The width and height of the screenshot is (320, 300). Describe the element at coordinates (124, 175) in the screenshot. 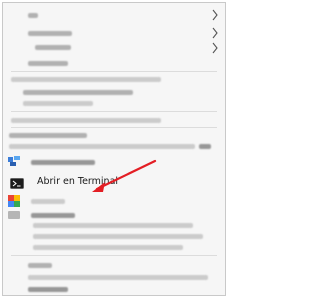

I see `annotation-arrow-icon` at that location.